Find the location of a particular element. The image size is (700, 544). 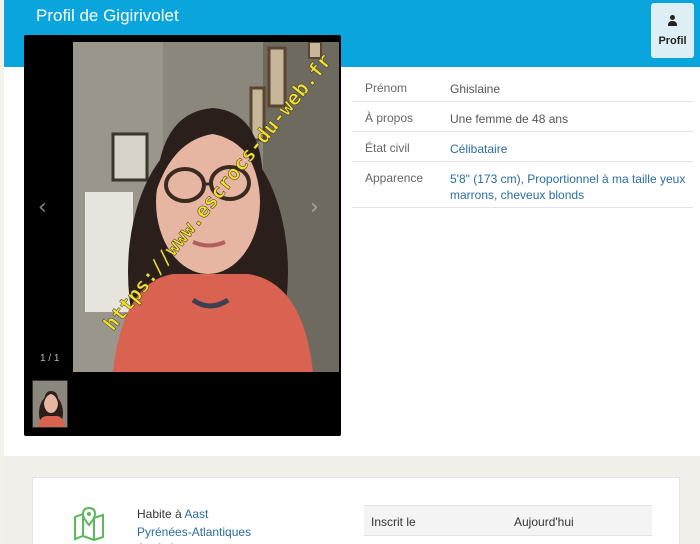

registration-row: Inscrit le Aujourd'hui is located at coordinates (508, 520).